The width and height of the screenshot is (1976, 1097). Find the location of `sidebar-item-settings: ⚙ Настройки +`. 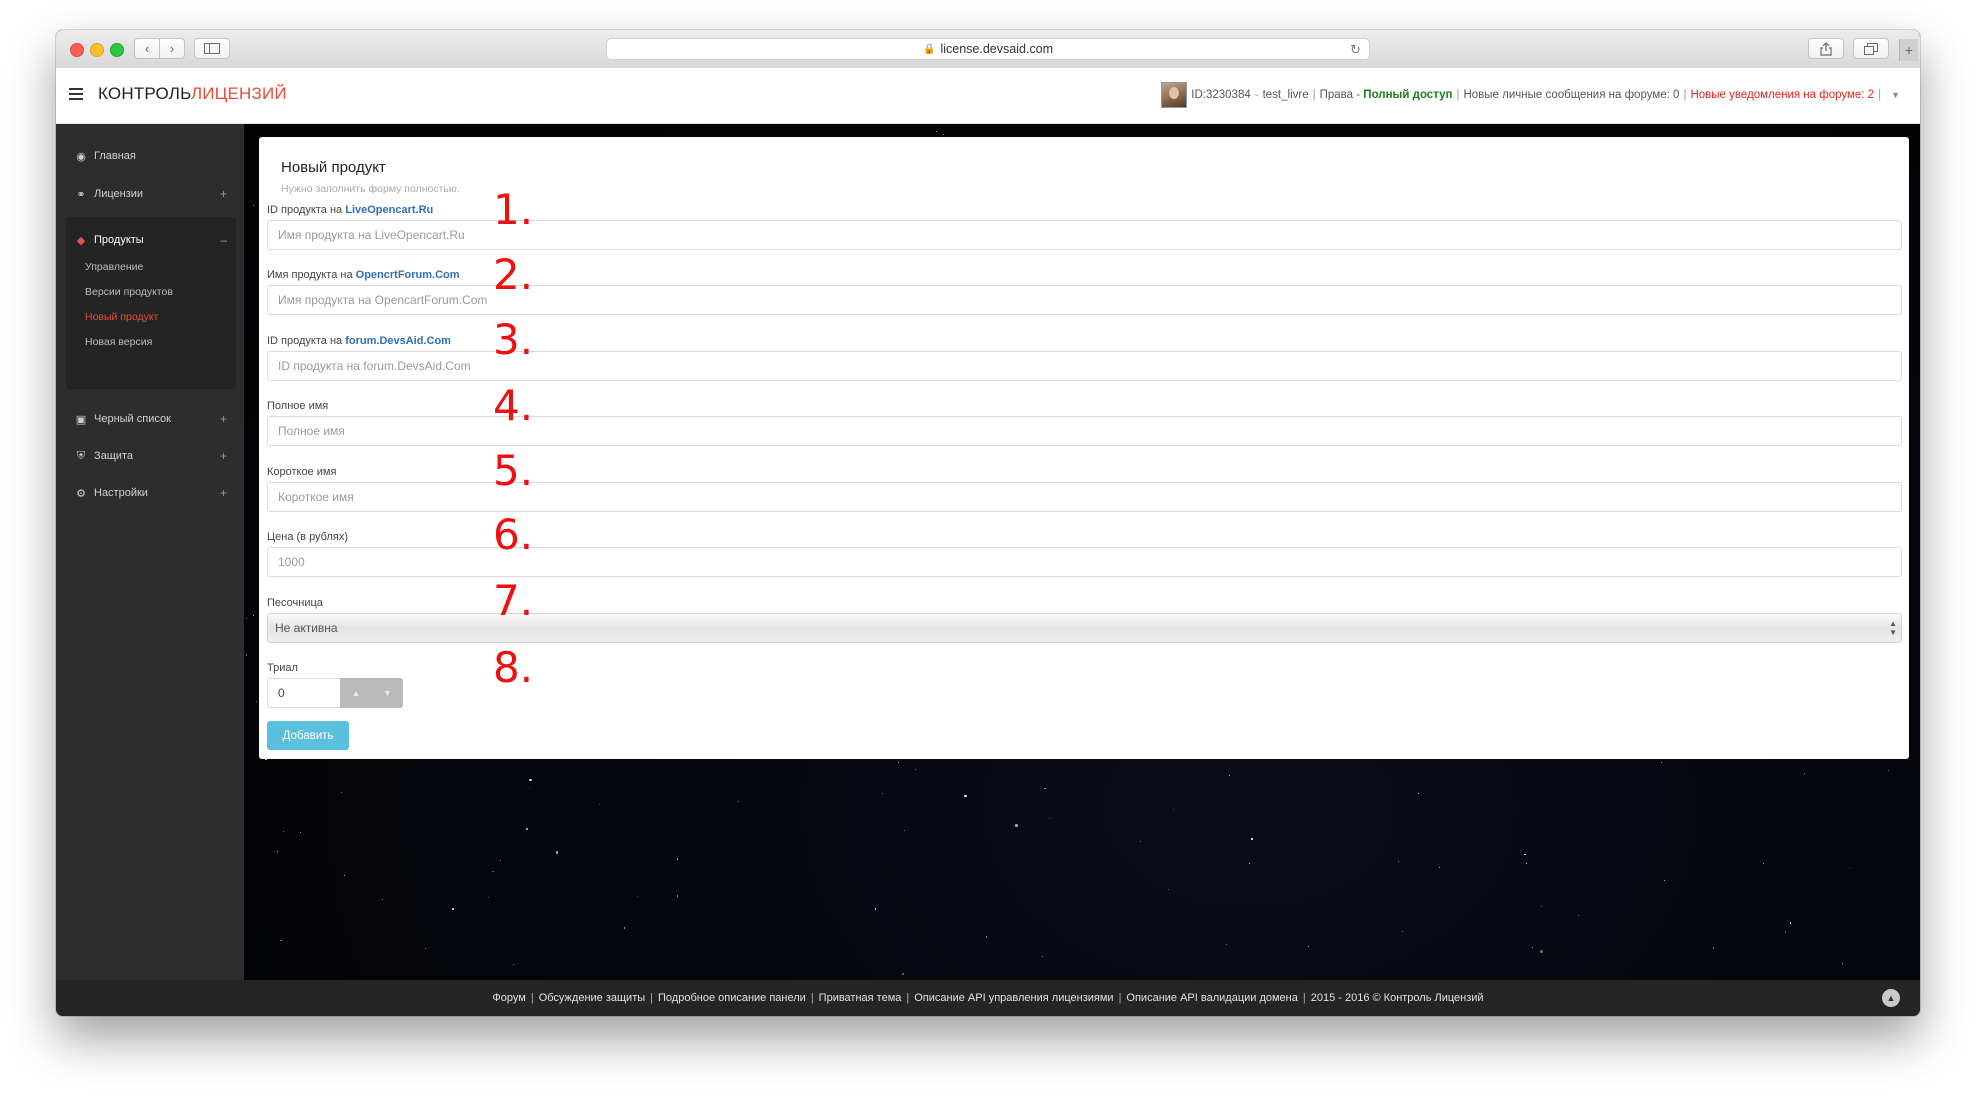

sidebar-item-settings: ⚙ Настройки + is located at coordinates (150, 493).